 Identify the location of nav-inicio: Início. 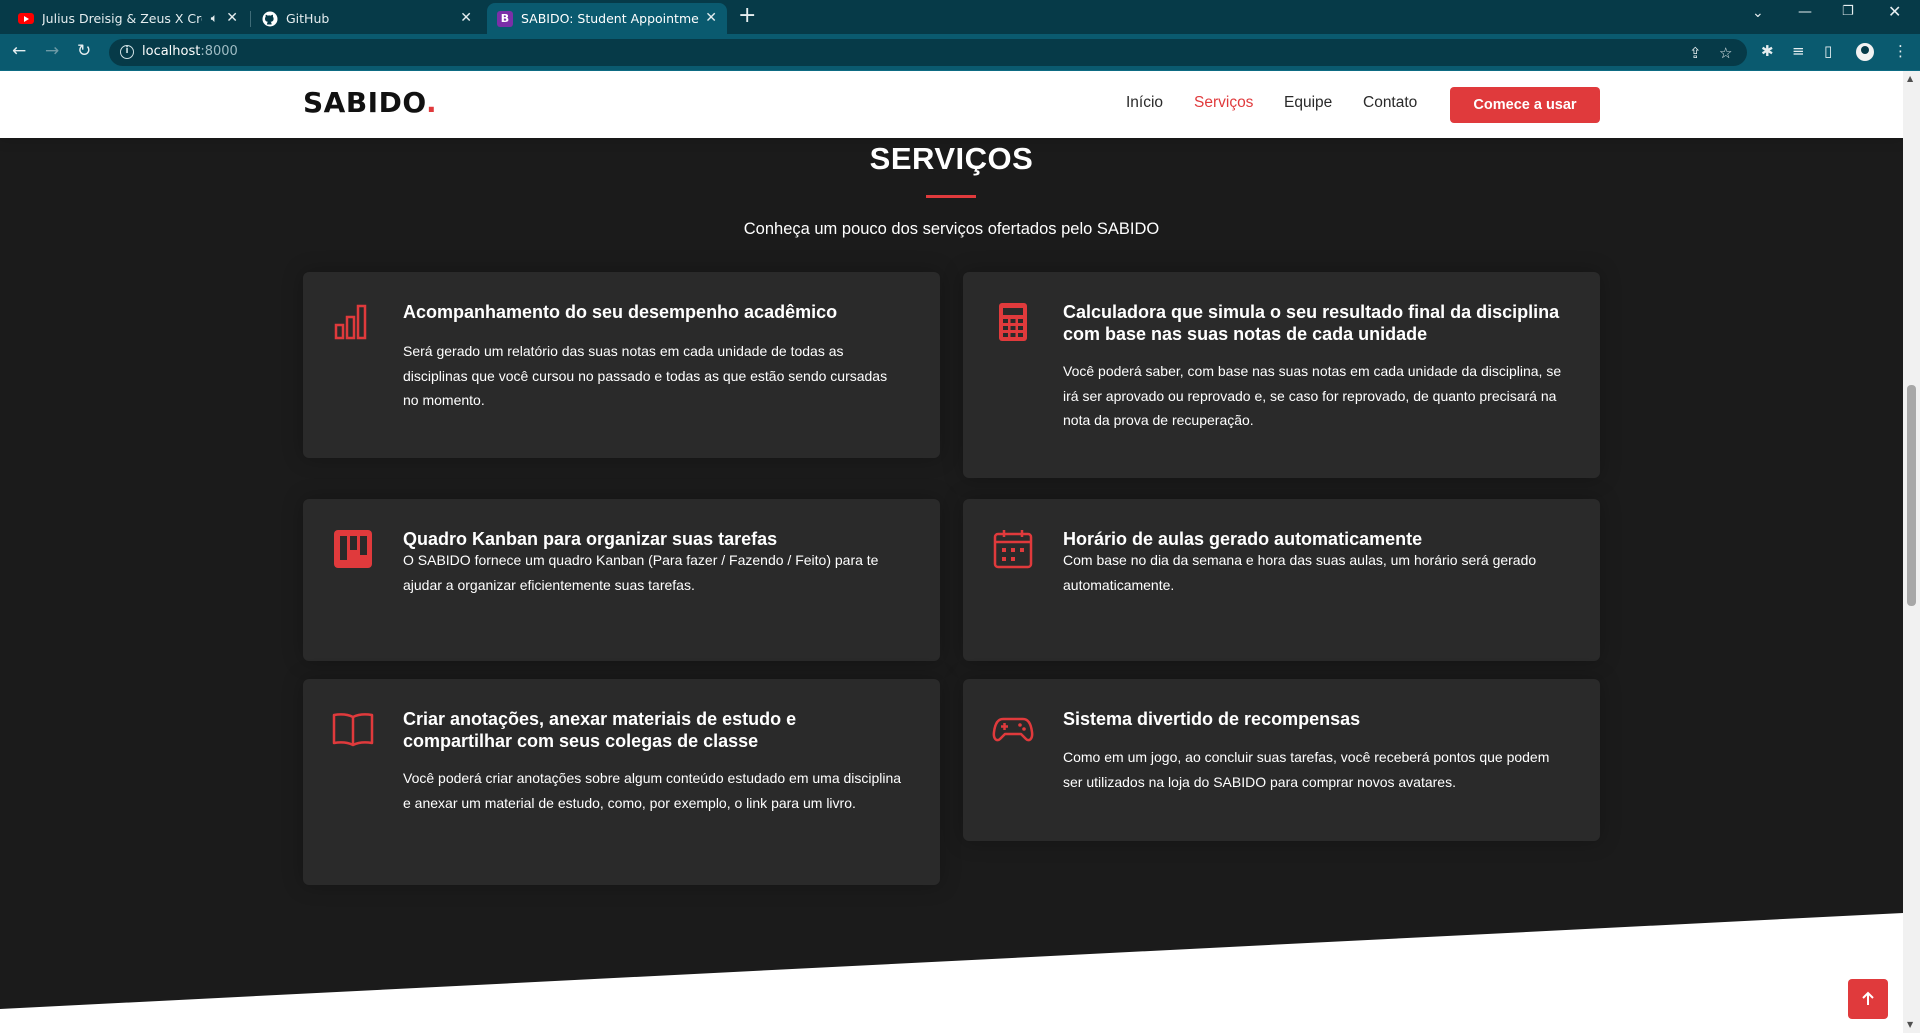
(1144, 103).